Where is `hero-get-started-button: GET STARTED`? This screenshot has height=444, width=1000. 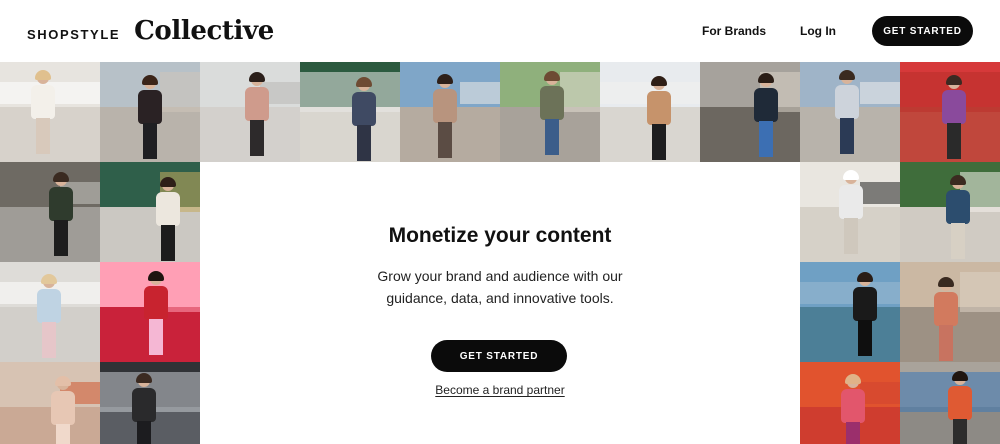
hero-get-started-button: GET STARTED is located at coordinates (499, 356).